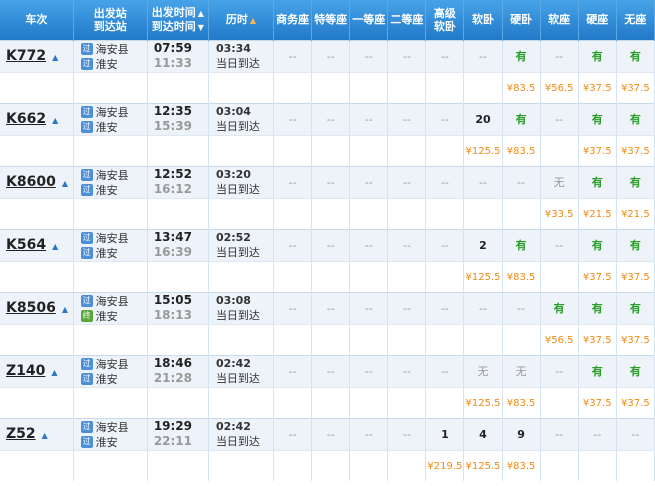  What do you see at coordinates (483, 118) in the screenshot?
I see `seat-availability: 20` at bounding box center [483, 118].